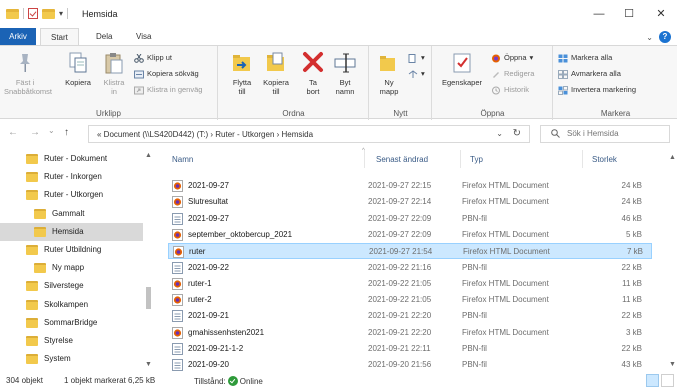  I want to click on customize-toolbar-chevron-icon: ▾, so click(61, 13).